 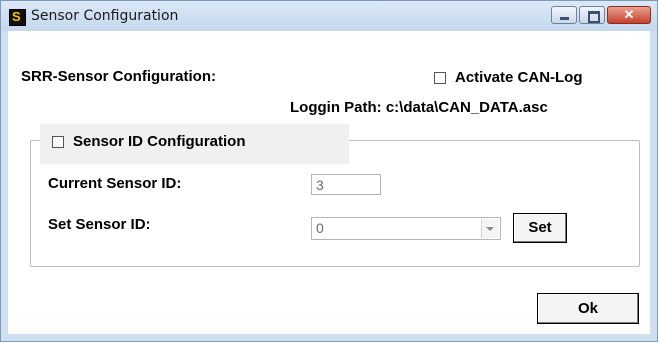 I want to click on current-sensor-id-field: 3, so click(x=346, y=184).